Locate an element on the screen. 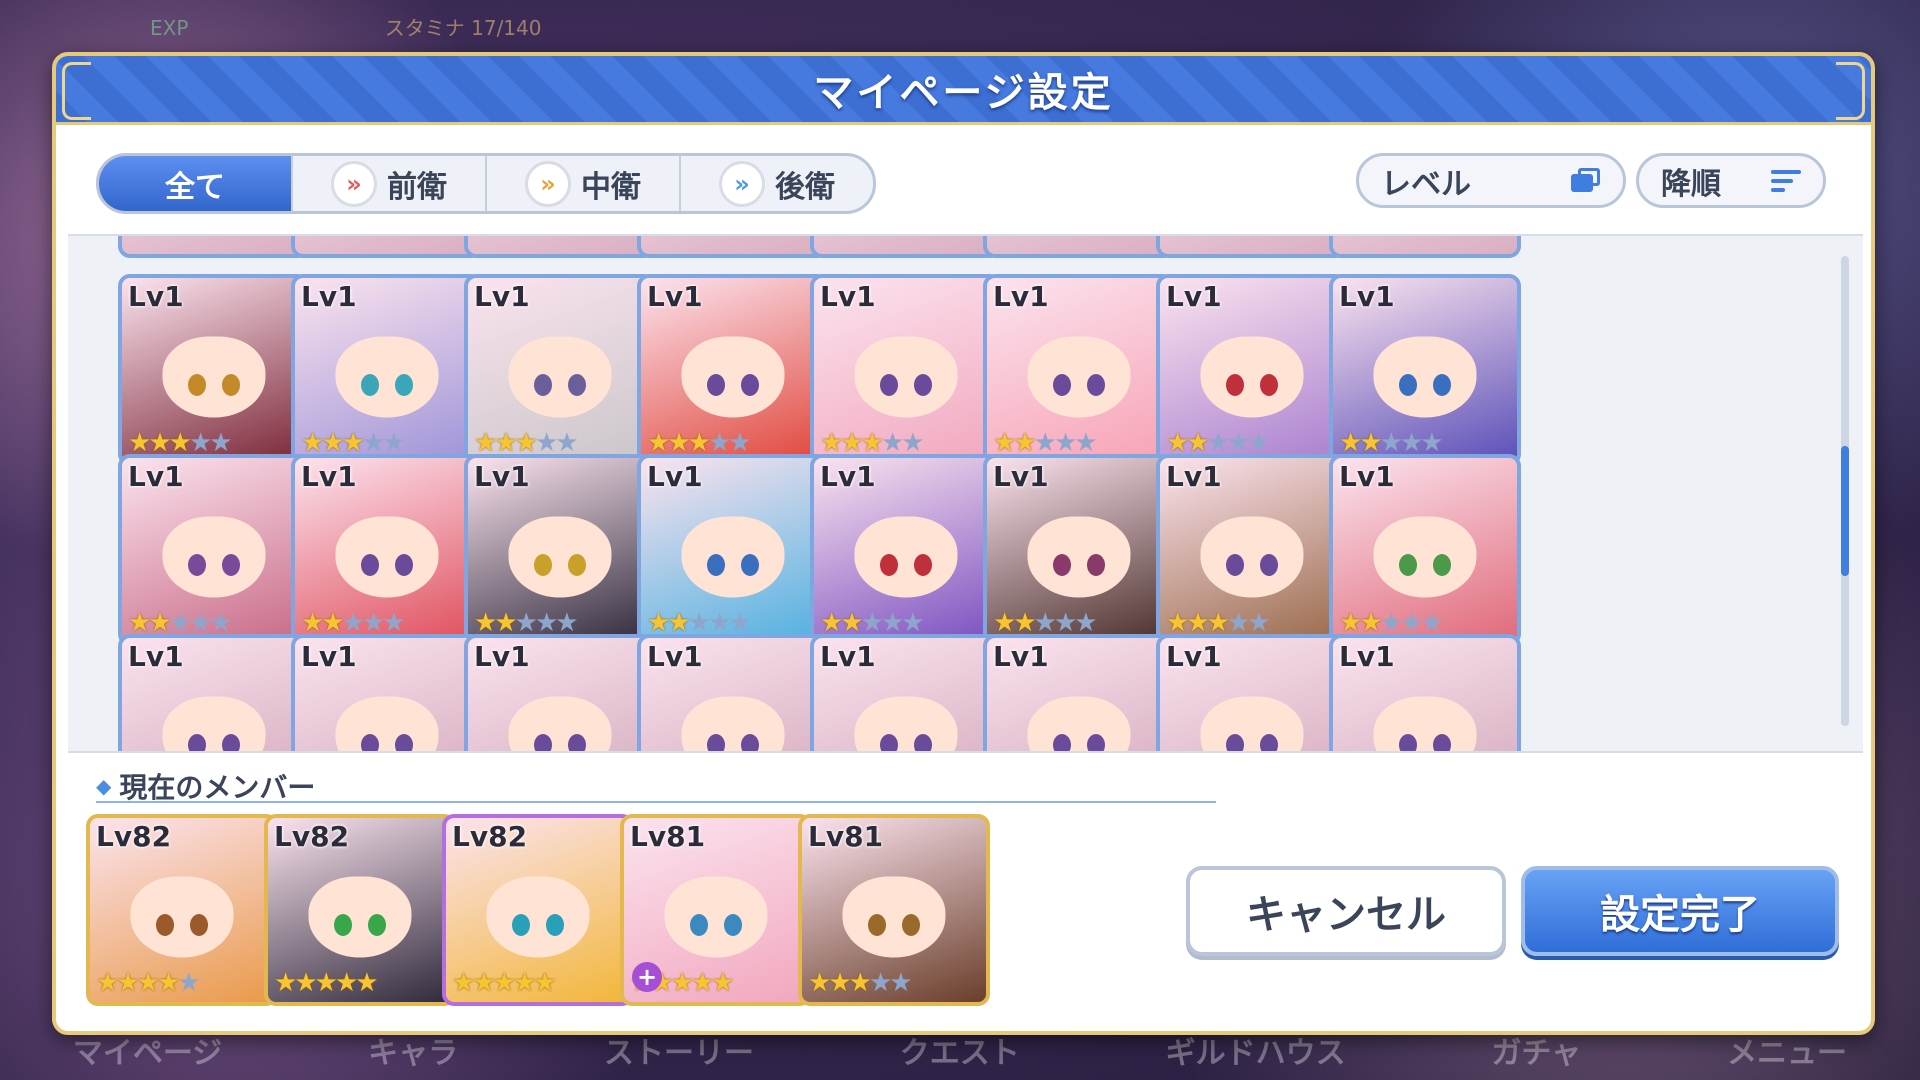  confirm-button: 設定完了 is located at coordinates (1680, 911).